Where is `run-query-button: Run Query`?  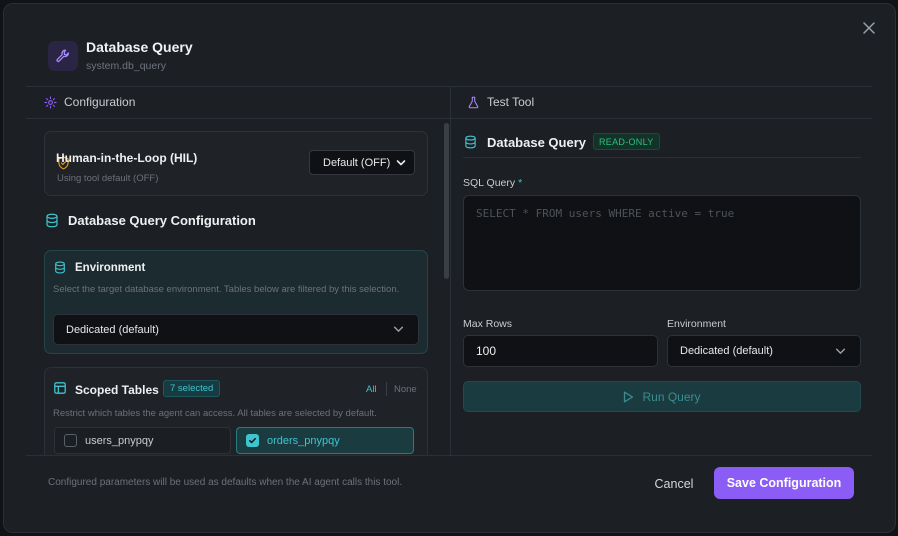
run-query-button: Run Query is located at coordinates (662, 396).